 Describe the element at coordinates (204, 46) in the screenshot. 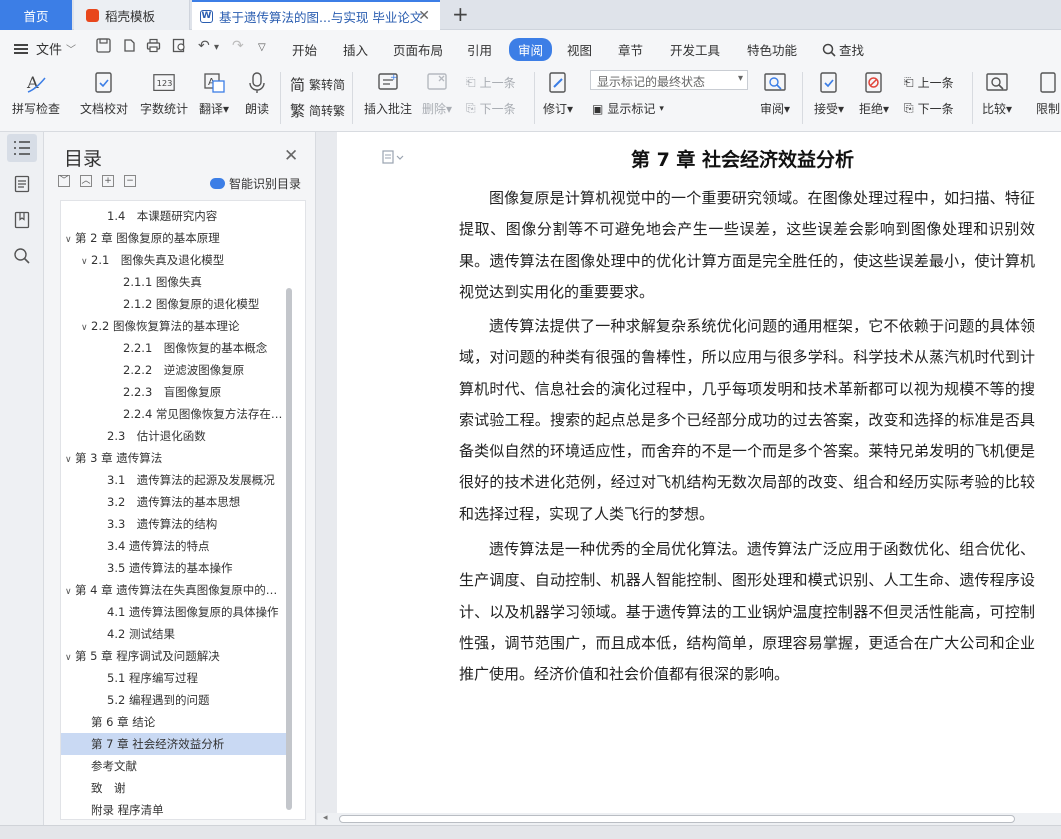

I see `undo-icon: ↶` at that location.